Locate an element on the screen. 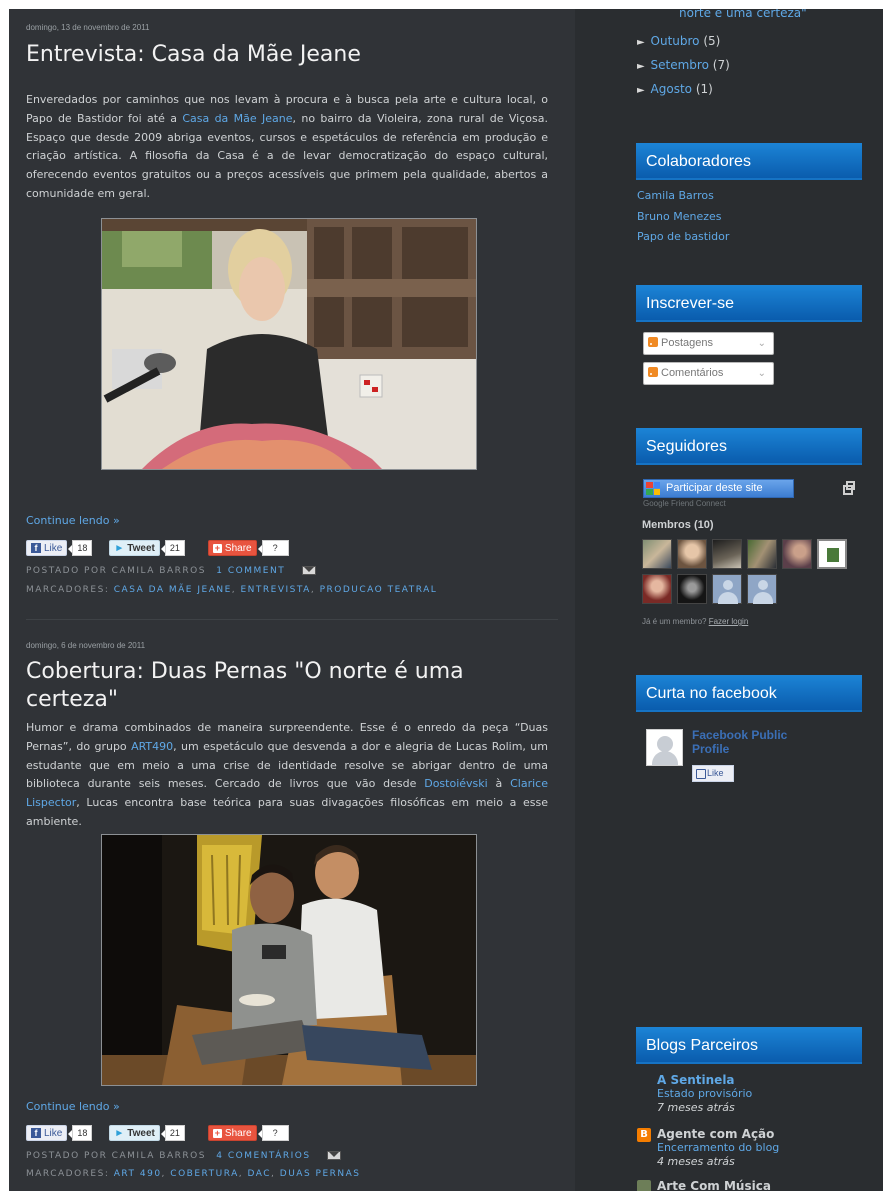 This screenshot has height=1191, width=885. archive-item-outubro: ► Outubro (5) is located at coordinates (683, 42).